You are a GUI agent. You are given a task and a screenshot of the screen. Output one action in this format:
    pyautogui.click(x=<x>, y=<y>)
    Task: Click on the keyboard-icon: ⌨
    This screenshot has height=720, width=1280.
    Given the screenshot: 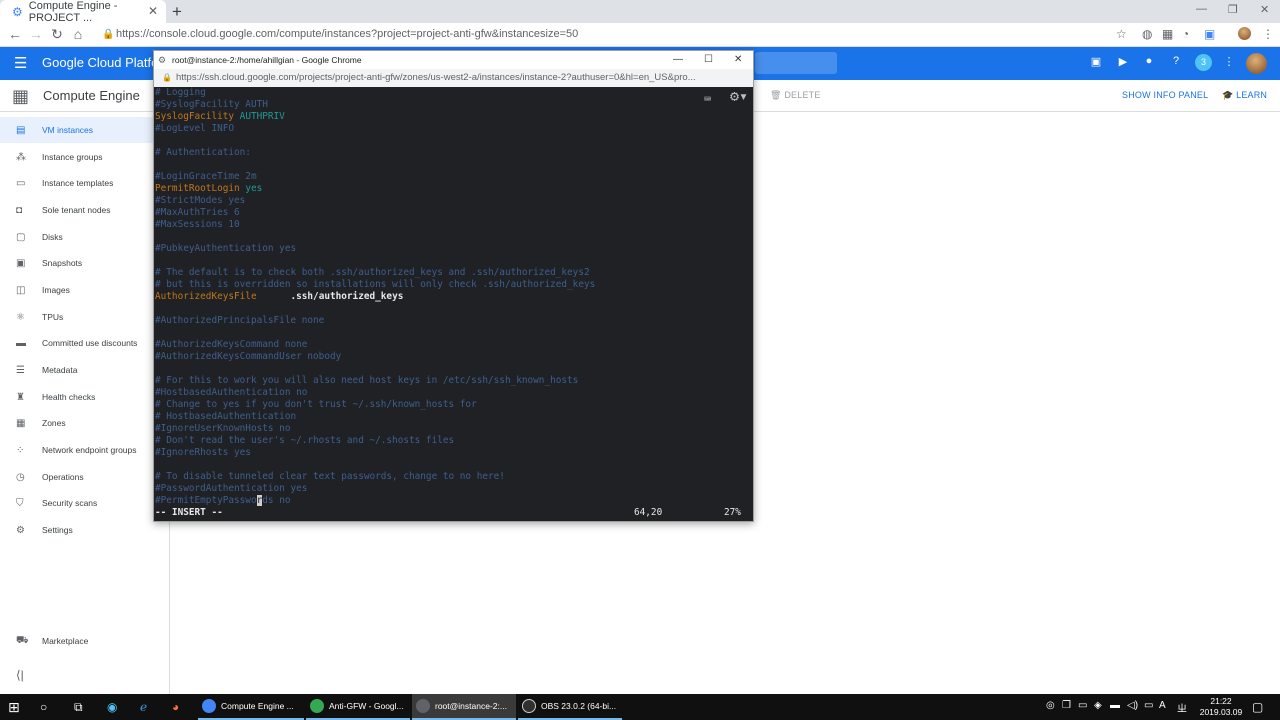 What is the action you would take?
    pyautogui.click(x=707, y=99)
    